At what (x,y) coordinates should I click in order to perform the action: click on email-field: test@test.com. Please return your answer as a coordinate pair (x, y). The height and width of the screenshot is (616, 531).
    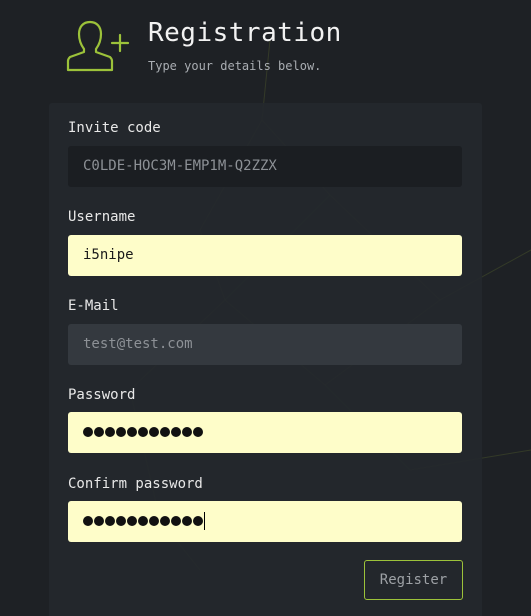
    Looking at the image, I should click on (265, 344).